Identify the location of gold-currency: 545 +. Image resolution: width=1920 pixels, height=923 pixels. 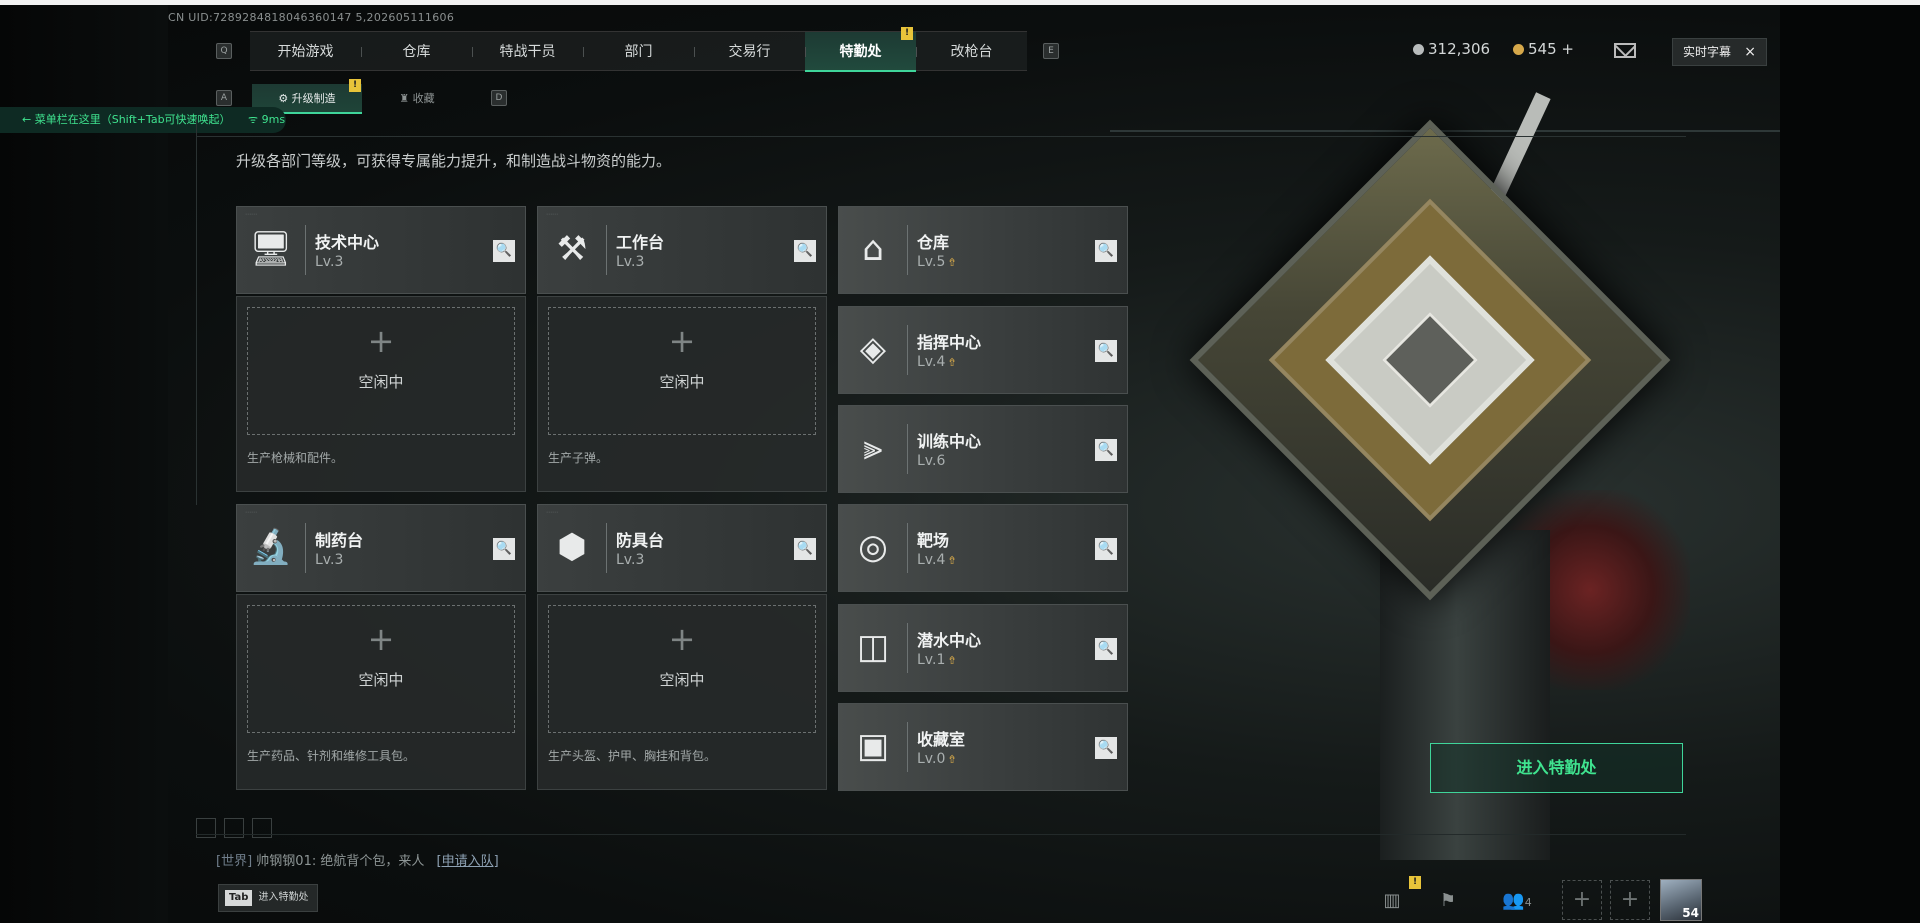
(1543, 49).